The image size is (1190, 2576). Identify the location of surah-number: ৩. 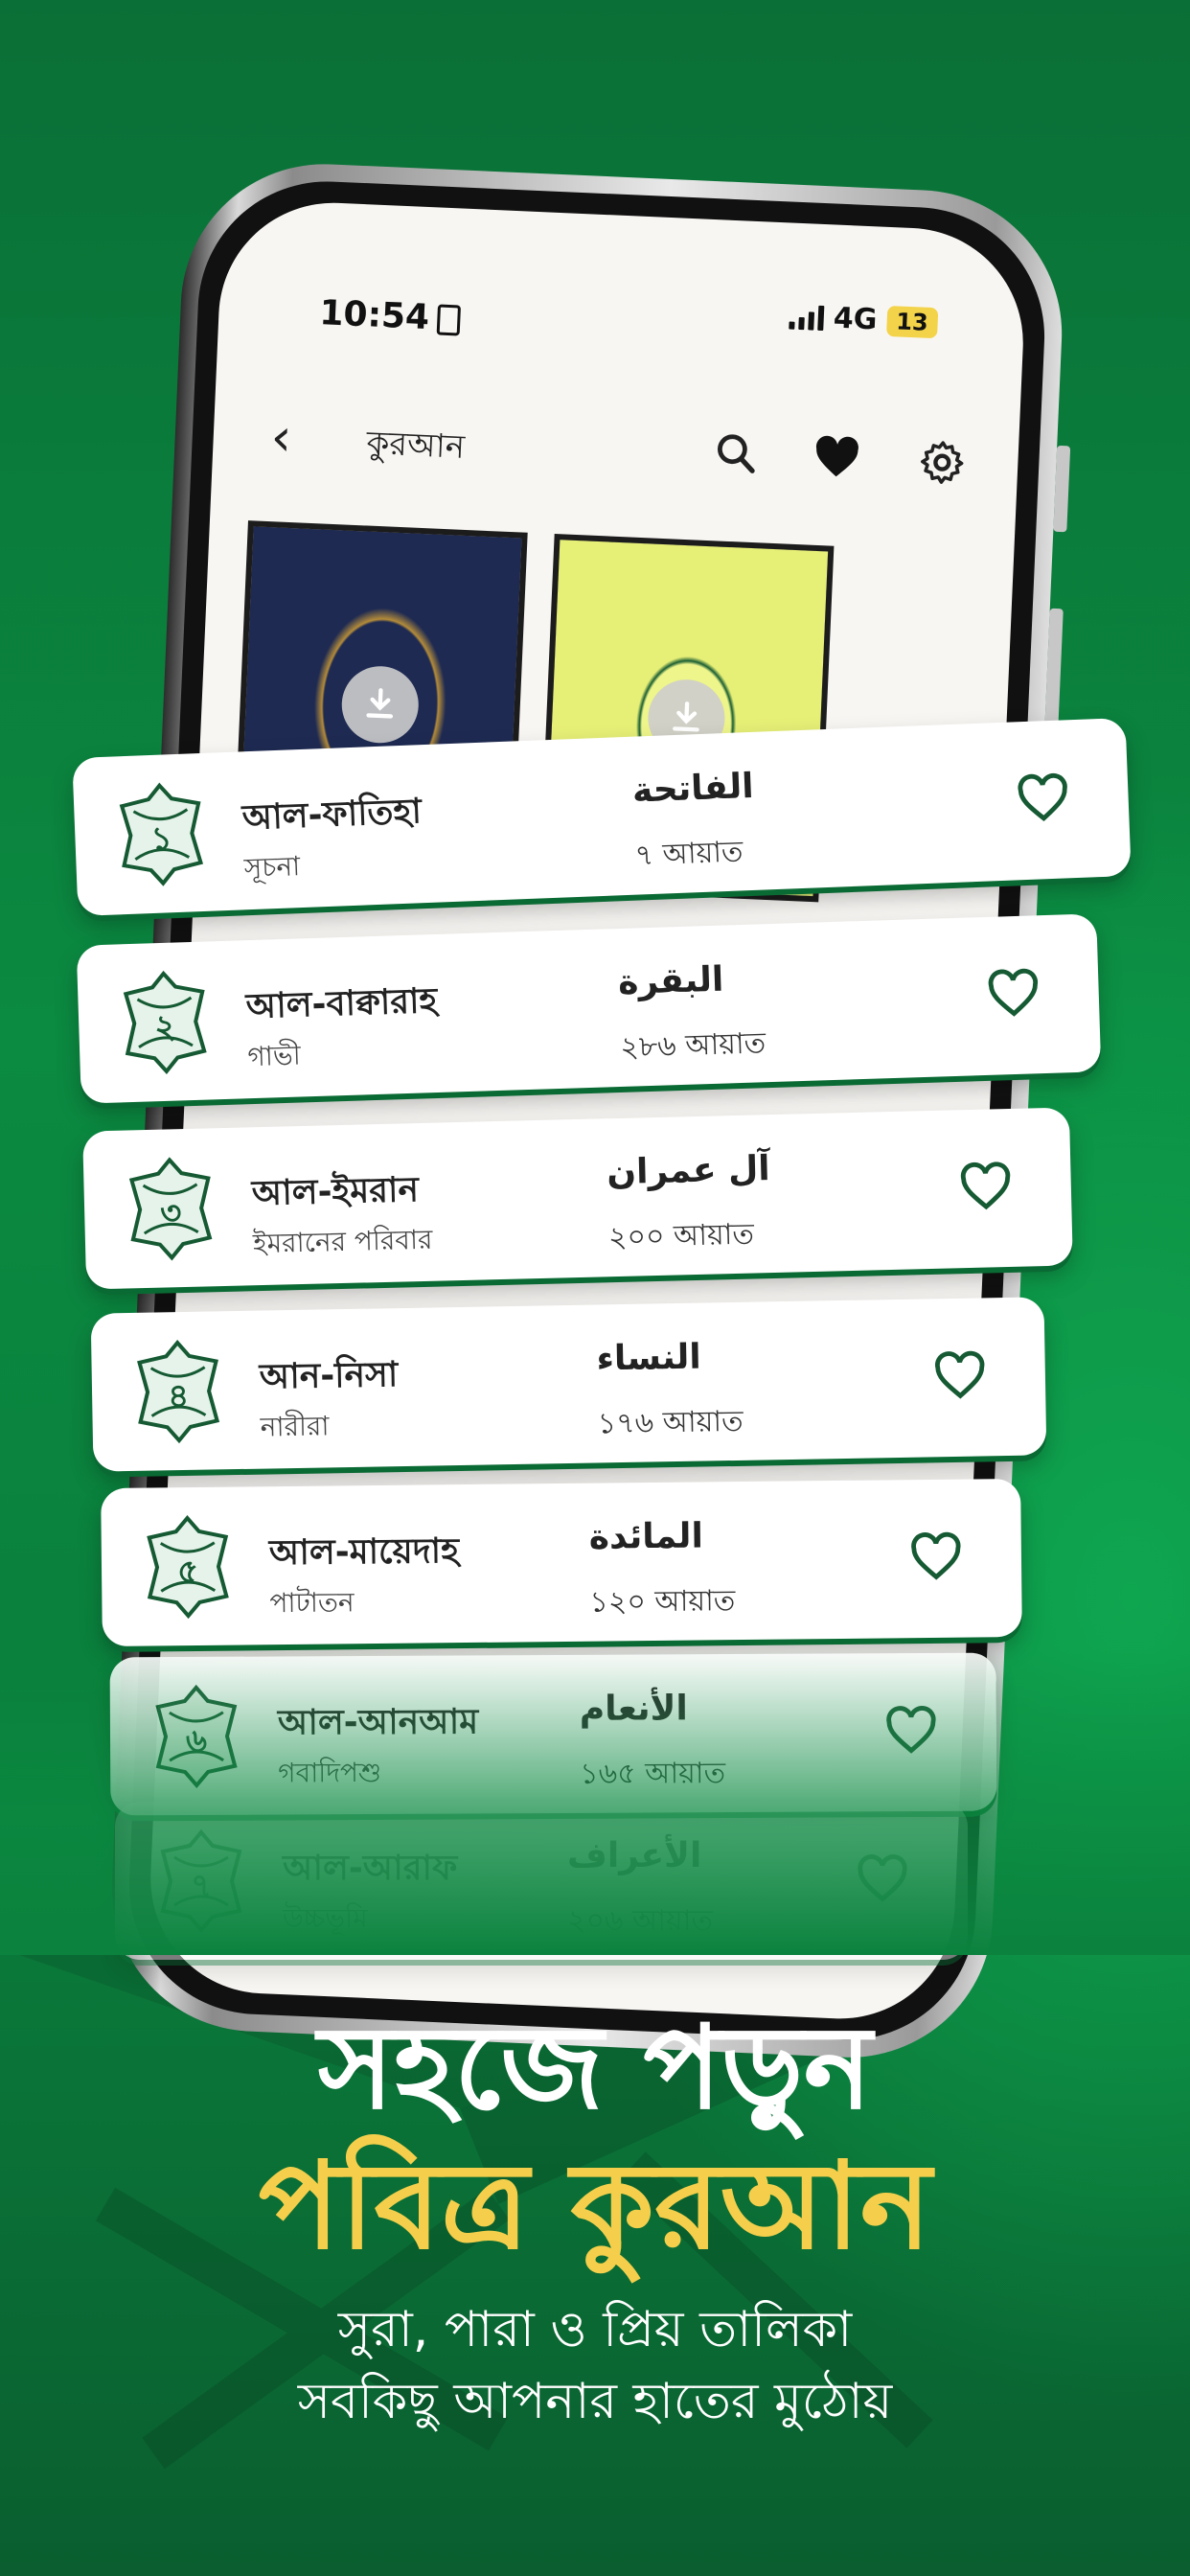
(171, 1213).